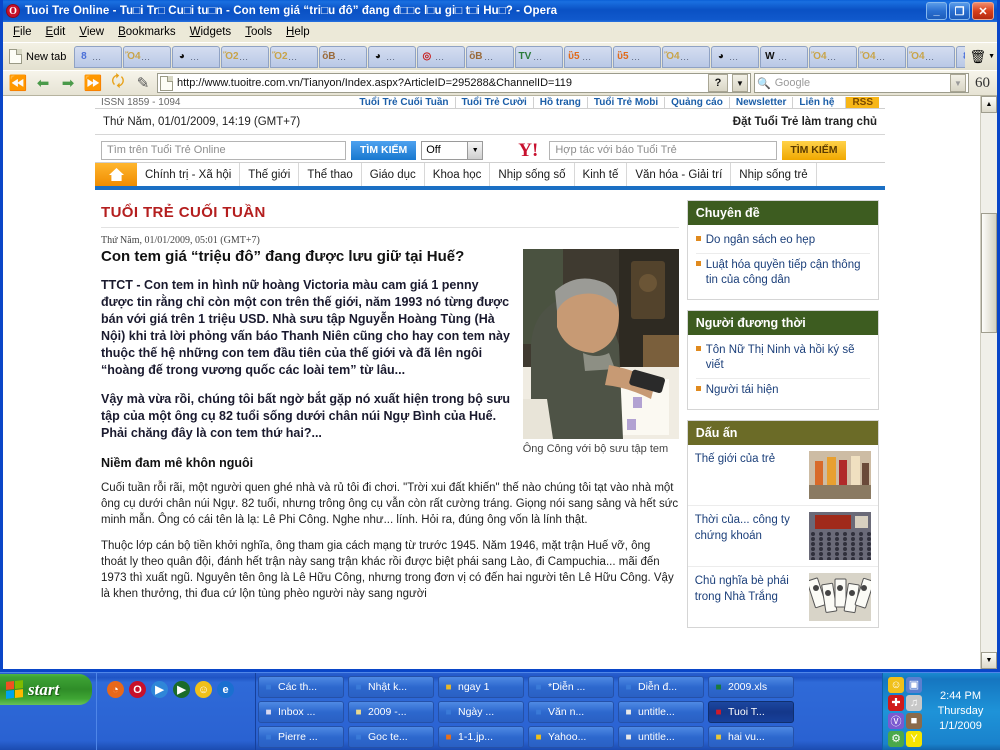  I want to click on media-icon: ▶, so click(159, 689).